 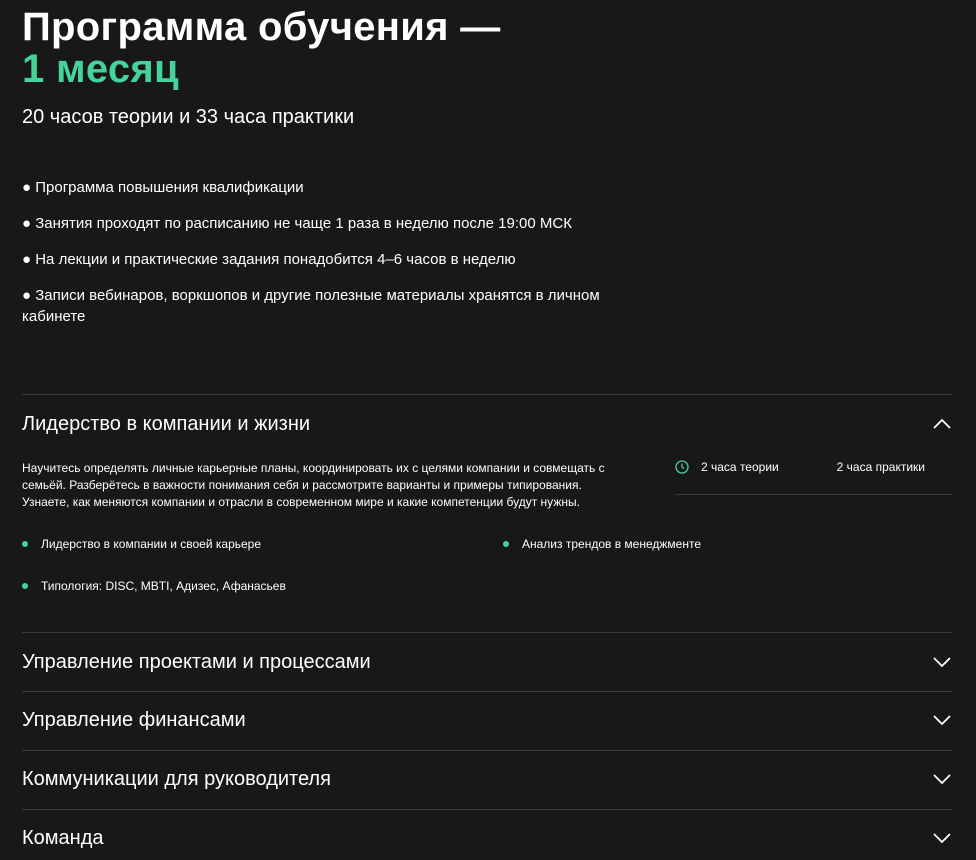 I want to click on subtitle: 20 часов теории и 33 часа практики, so click(x=188, y=117).